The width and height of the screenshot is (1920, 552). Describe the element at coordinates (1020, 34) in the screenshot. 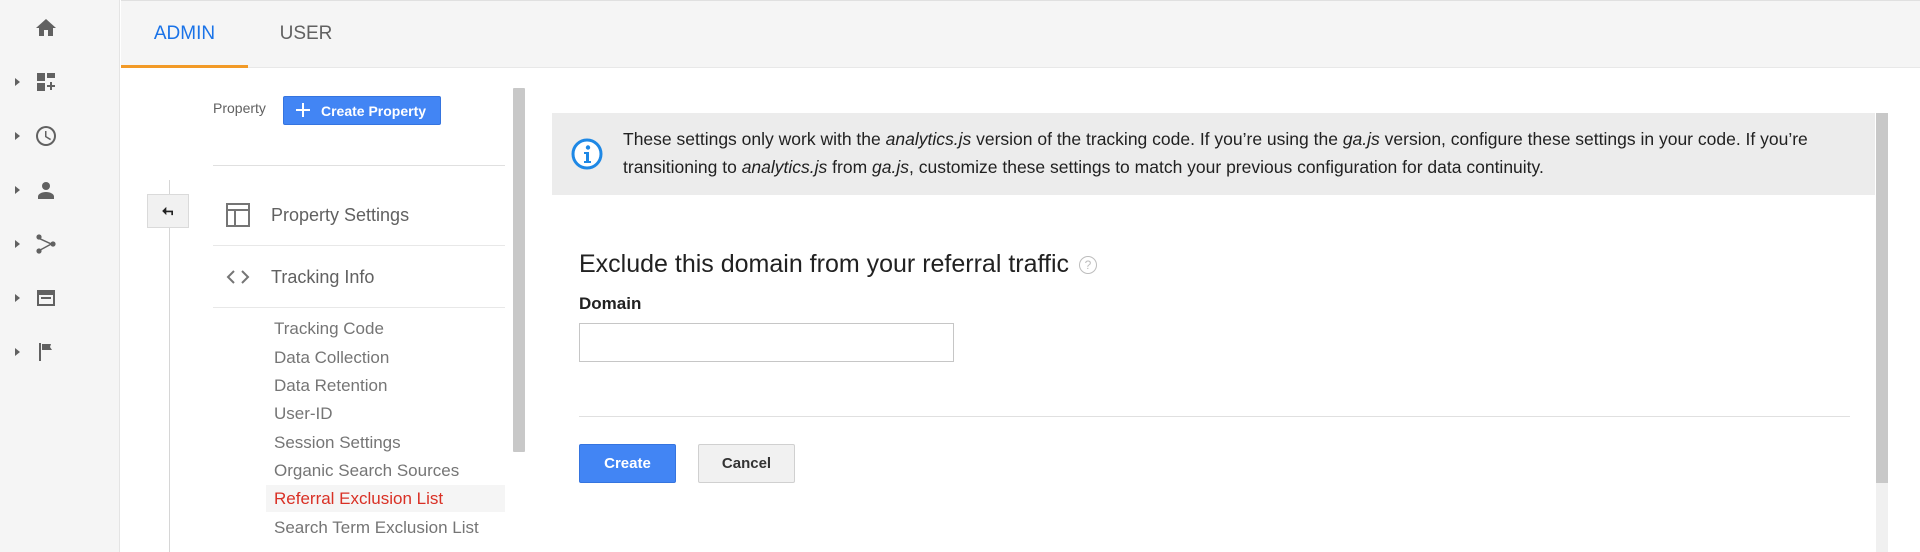

I see `top-tab-bar: ADMIN USER` at that location.